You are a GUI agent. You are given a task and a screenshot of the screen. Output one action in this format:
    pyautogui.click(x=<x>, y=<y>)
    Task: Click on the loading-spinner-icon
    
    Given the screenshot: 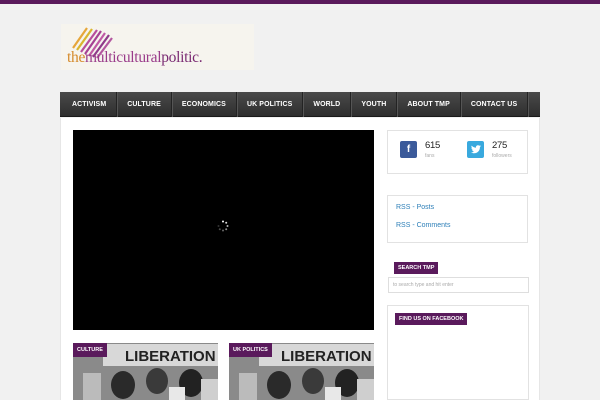 What is the action you would take?
    pyautogui.click(x=223, y=226)
    